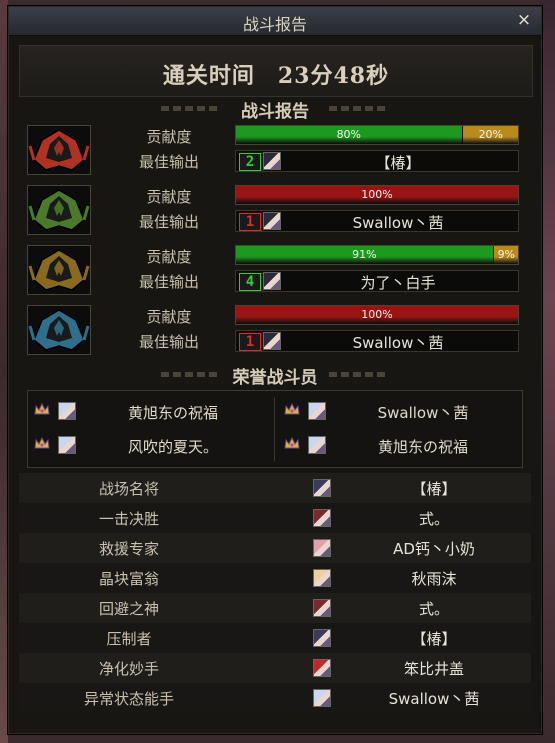  What do you see at coordinates (434, 698) in the screenshot?
I see `award-winner: Swallow丶茜` at bounding box center [434, 698].